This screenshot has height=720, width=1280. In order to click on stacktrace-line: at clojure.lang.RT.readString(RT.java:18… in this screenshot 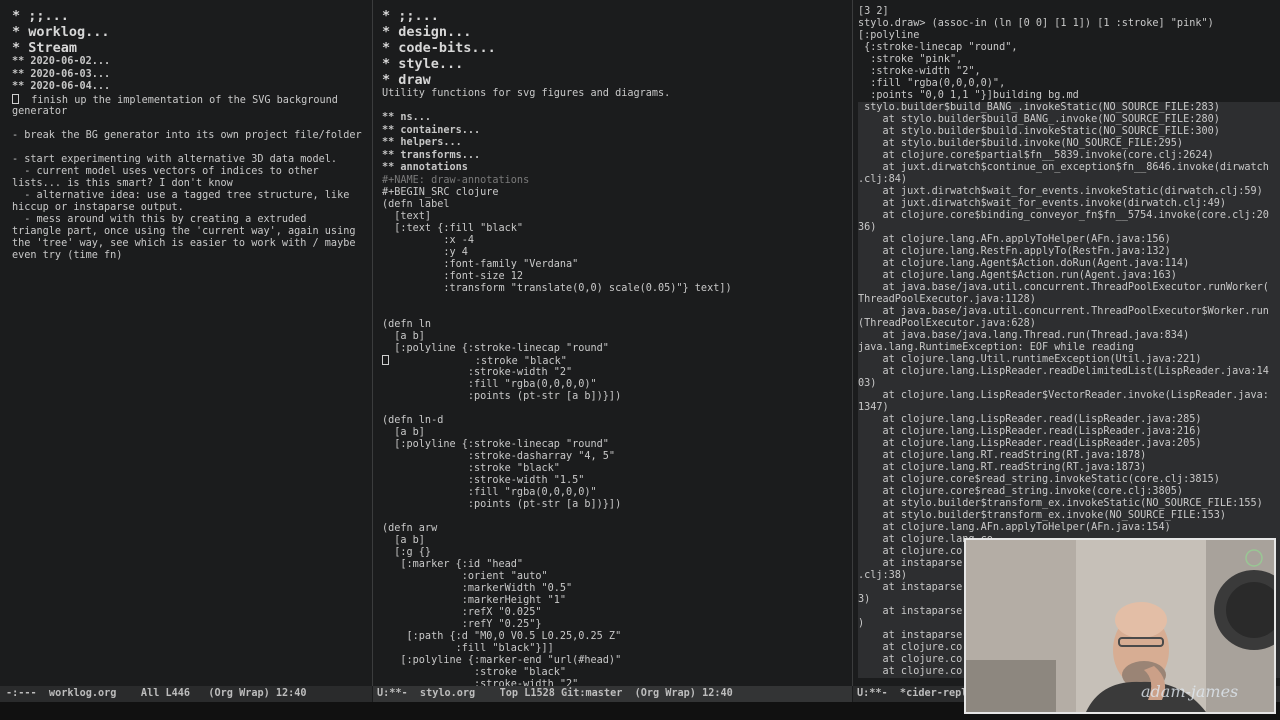, I will do `click(1002, 467)`.